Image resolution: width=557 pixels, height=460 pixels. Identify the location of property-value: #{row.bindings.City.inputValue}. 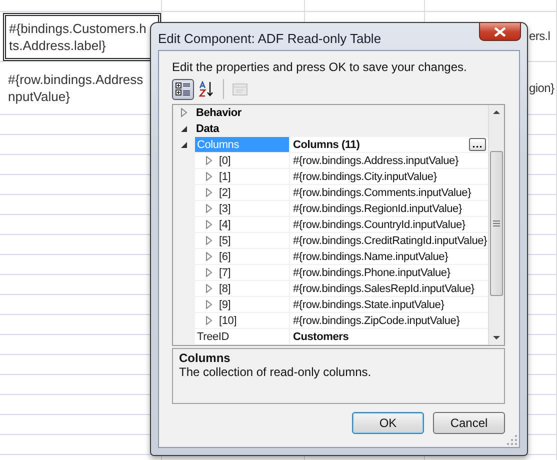
(365, 176).